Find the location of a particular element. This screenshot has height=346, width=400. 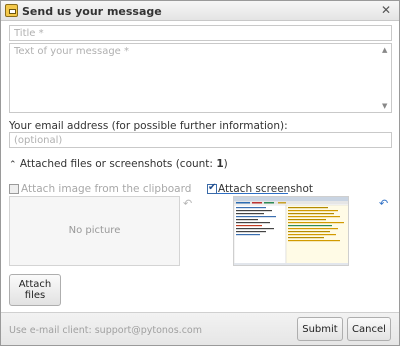

chevron-up-icon: ⌃ is located at coordinates (13, 165).